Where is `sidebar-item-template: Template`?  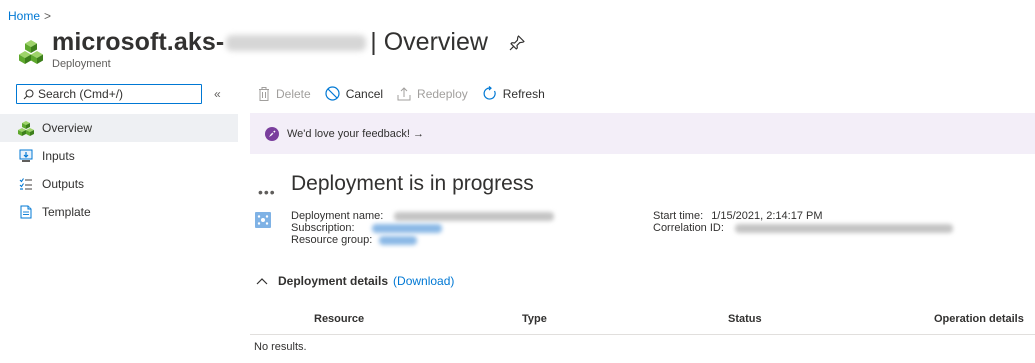
sidebar-item-template: Template is located at coordinates (119, 212).